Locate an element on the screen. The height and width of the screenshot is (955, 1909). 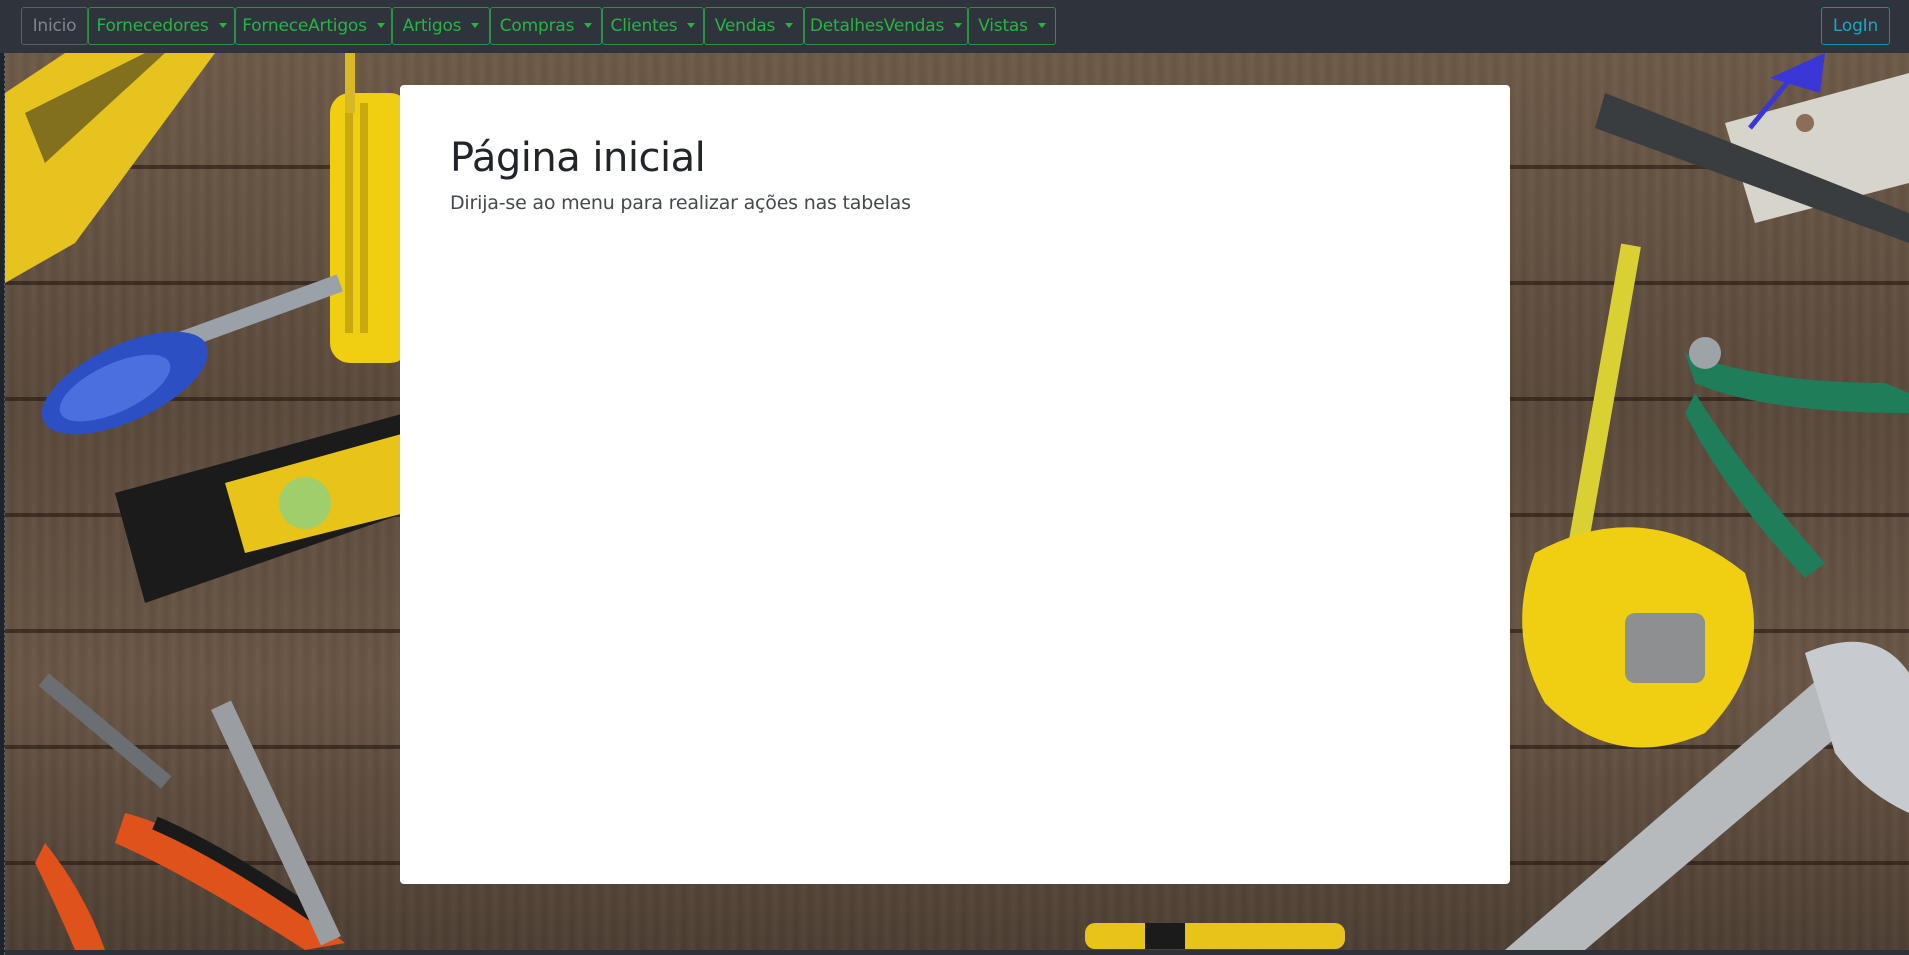
nav-home-label: Inicio is located at coordinates (54, 26).